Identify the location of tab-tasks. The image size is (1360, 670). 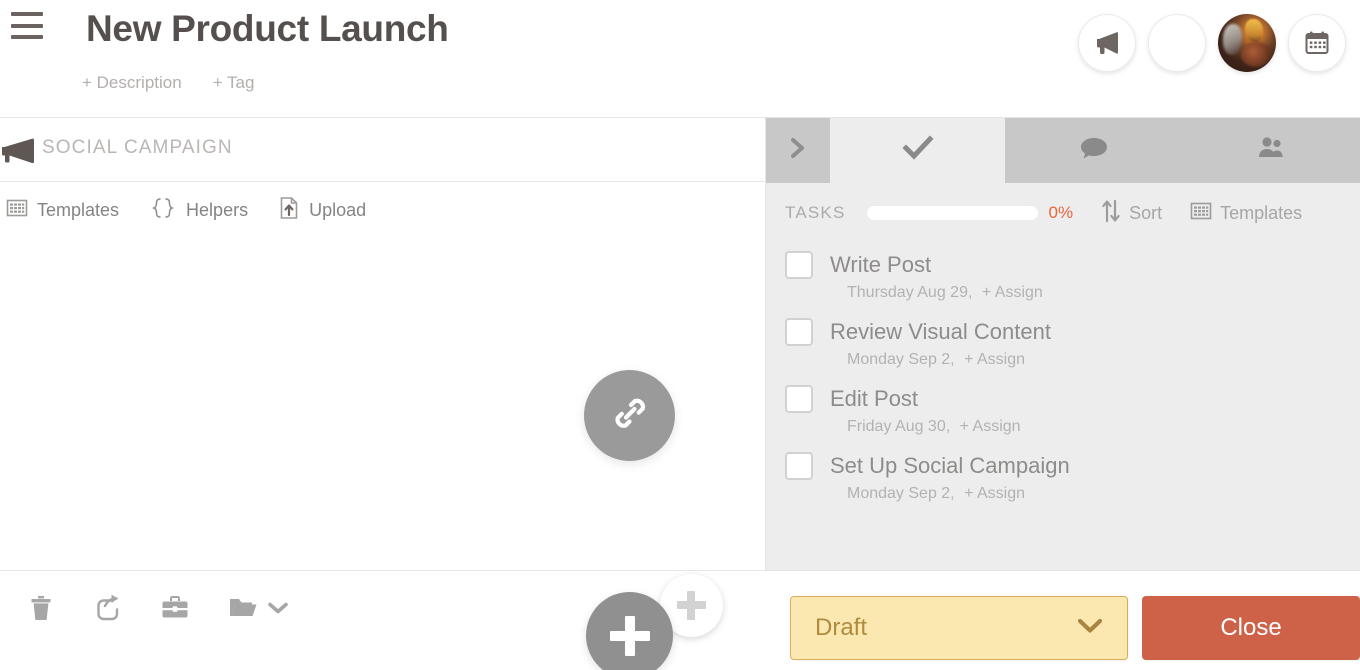
(917, 150).